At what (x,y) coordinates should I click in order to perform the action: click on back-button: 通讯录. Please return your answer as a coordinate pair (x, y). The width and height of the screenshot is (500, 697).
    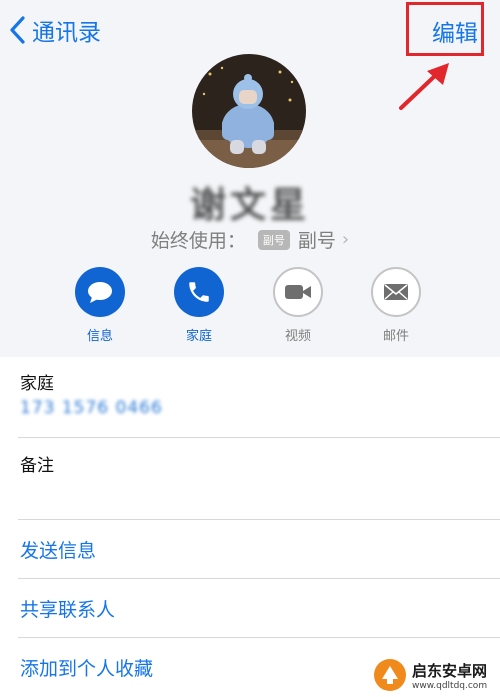
    Looking at the image, I should click on (54, 30).